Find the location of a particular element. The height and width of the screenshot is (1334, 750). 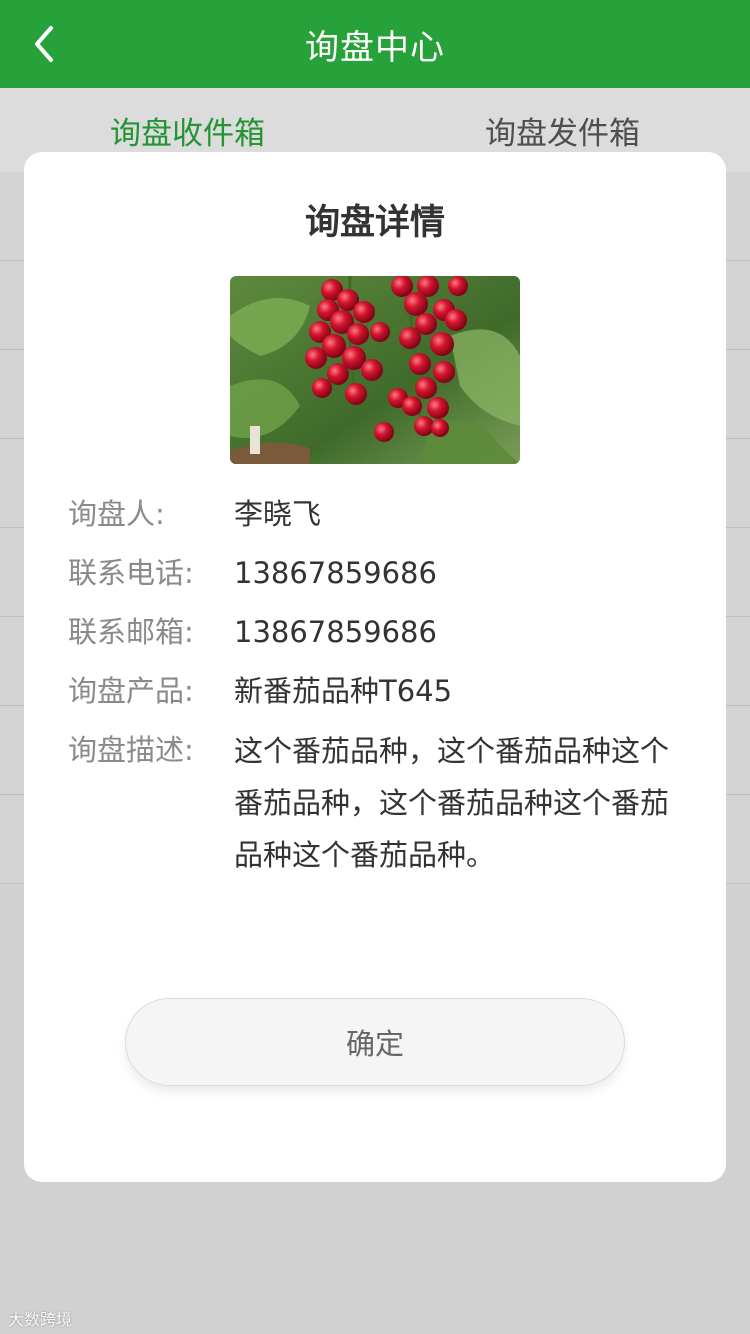

dialog-title: 询盘详情 is located at coordinates (374, 223).